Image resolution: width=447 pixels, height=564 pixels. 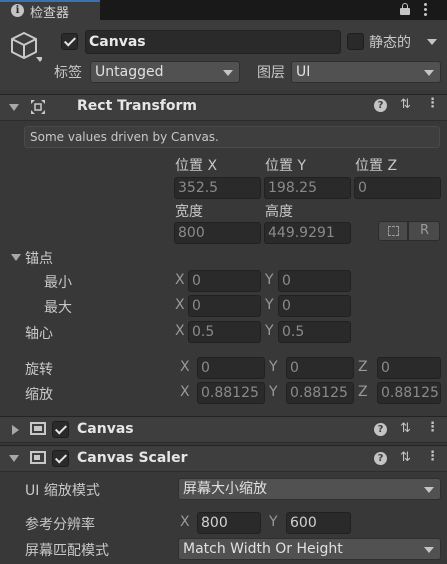 I want to click on rect-transform-icon, so click(x=38, y=107).